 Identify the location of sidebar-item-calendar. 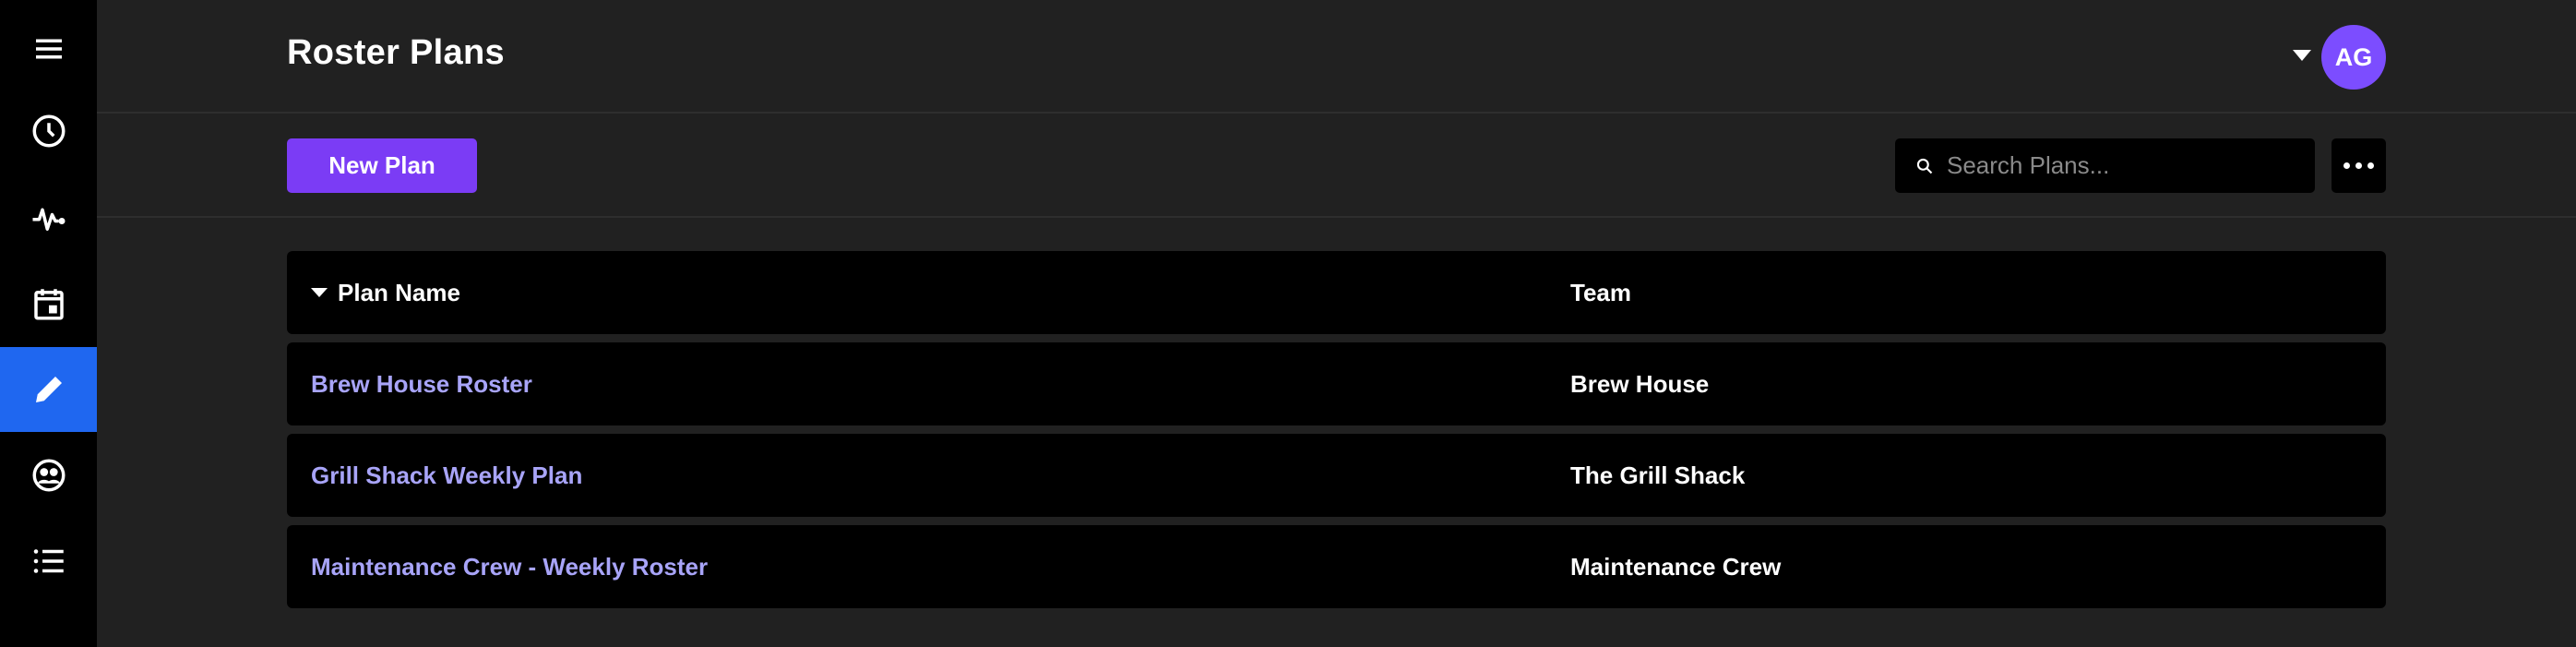
(48, 303).